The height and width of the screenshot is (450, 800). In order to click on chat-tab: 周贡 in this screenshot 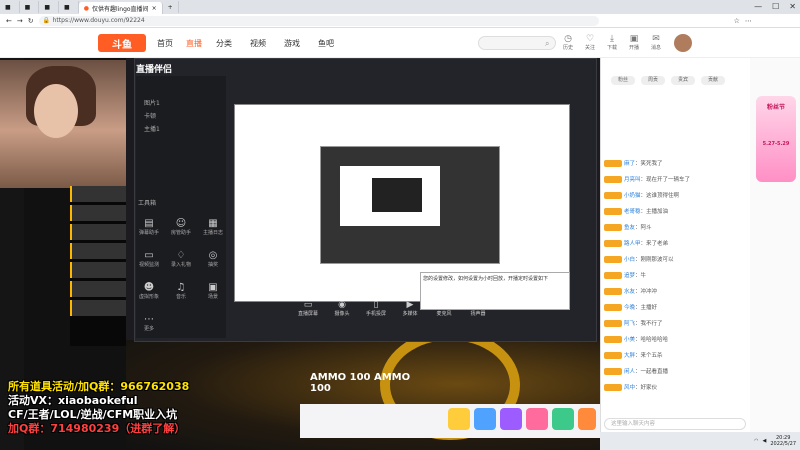, I will do `click(653, 80)`.